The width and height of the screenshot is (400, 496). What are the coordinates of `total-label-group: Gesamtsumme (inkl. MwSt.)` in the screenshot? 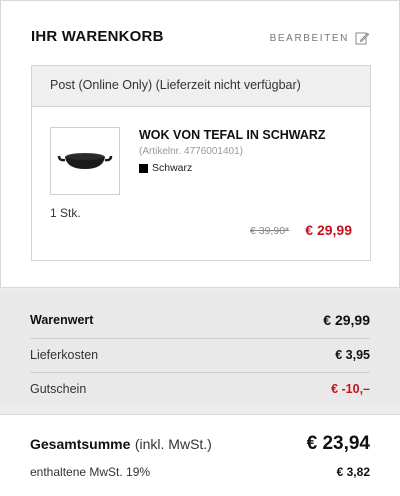 It's located at (121, 445).